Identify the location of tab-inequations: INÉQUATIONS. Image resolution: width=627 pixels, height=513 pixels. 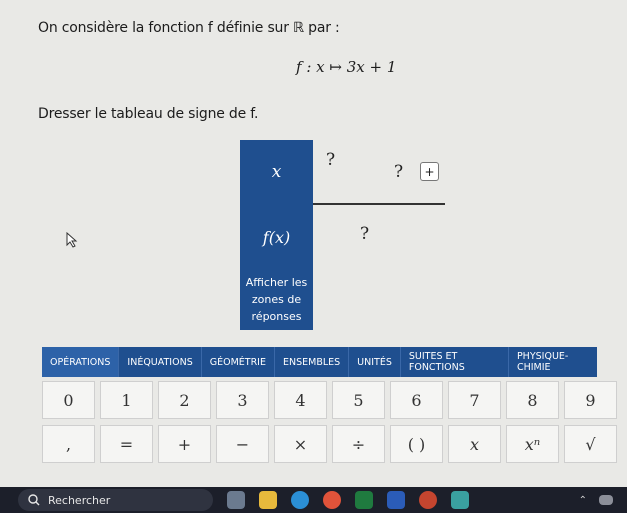
(160, 362).